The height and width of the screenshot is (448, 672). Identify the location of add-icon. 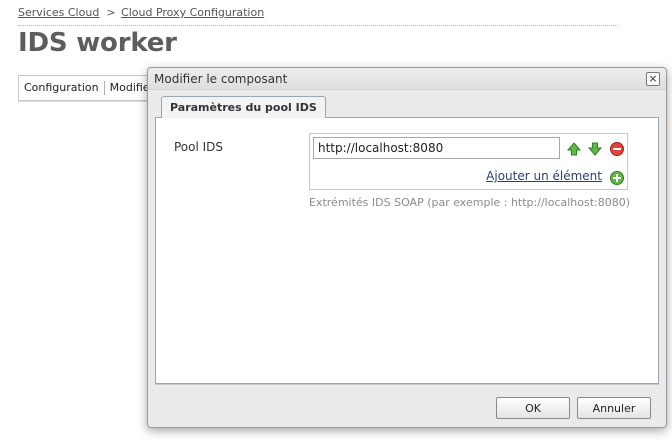
(617, 178).